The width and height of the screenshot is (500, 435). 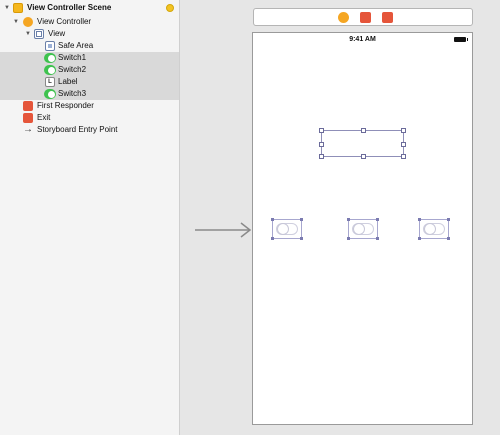 I want to click on scene-dock, so click(x=363, y=17).